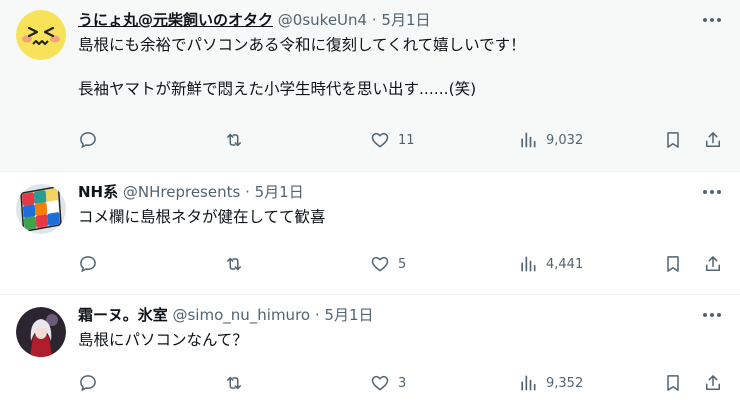  What do you see at coordinates (565, 264) in the screenshot?
I see `view-count: 4,441` at bounding box center [565, 264].